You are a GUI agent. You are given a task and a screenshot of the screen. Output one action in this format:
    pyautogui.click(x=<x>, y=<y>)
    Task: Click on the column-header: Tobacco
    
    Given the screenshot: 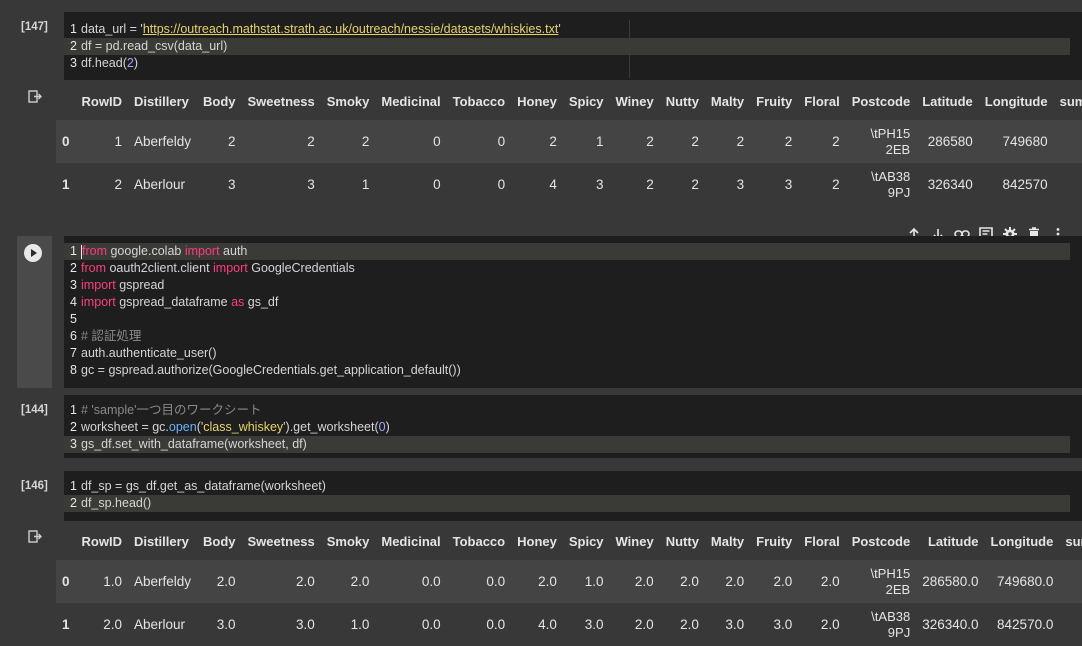 What is the action you would take?
    pyautogui.click(x=479, y=101)
    